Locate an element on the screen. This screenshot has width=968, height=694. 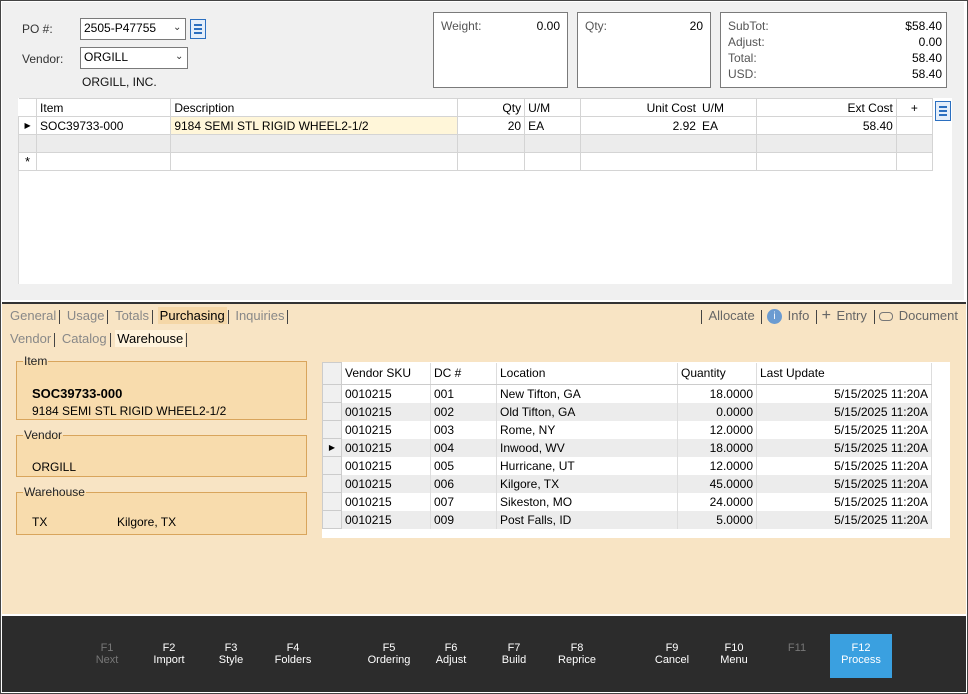
cell-location: Rome, NY is located at coordinates (587, 429).